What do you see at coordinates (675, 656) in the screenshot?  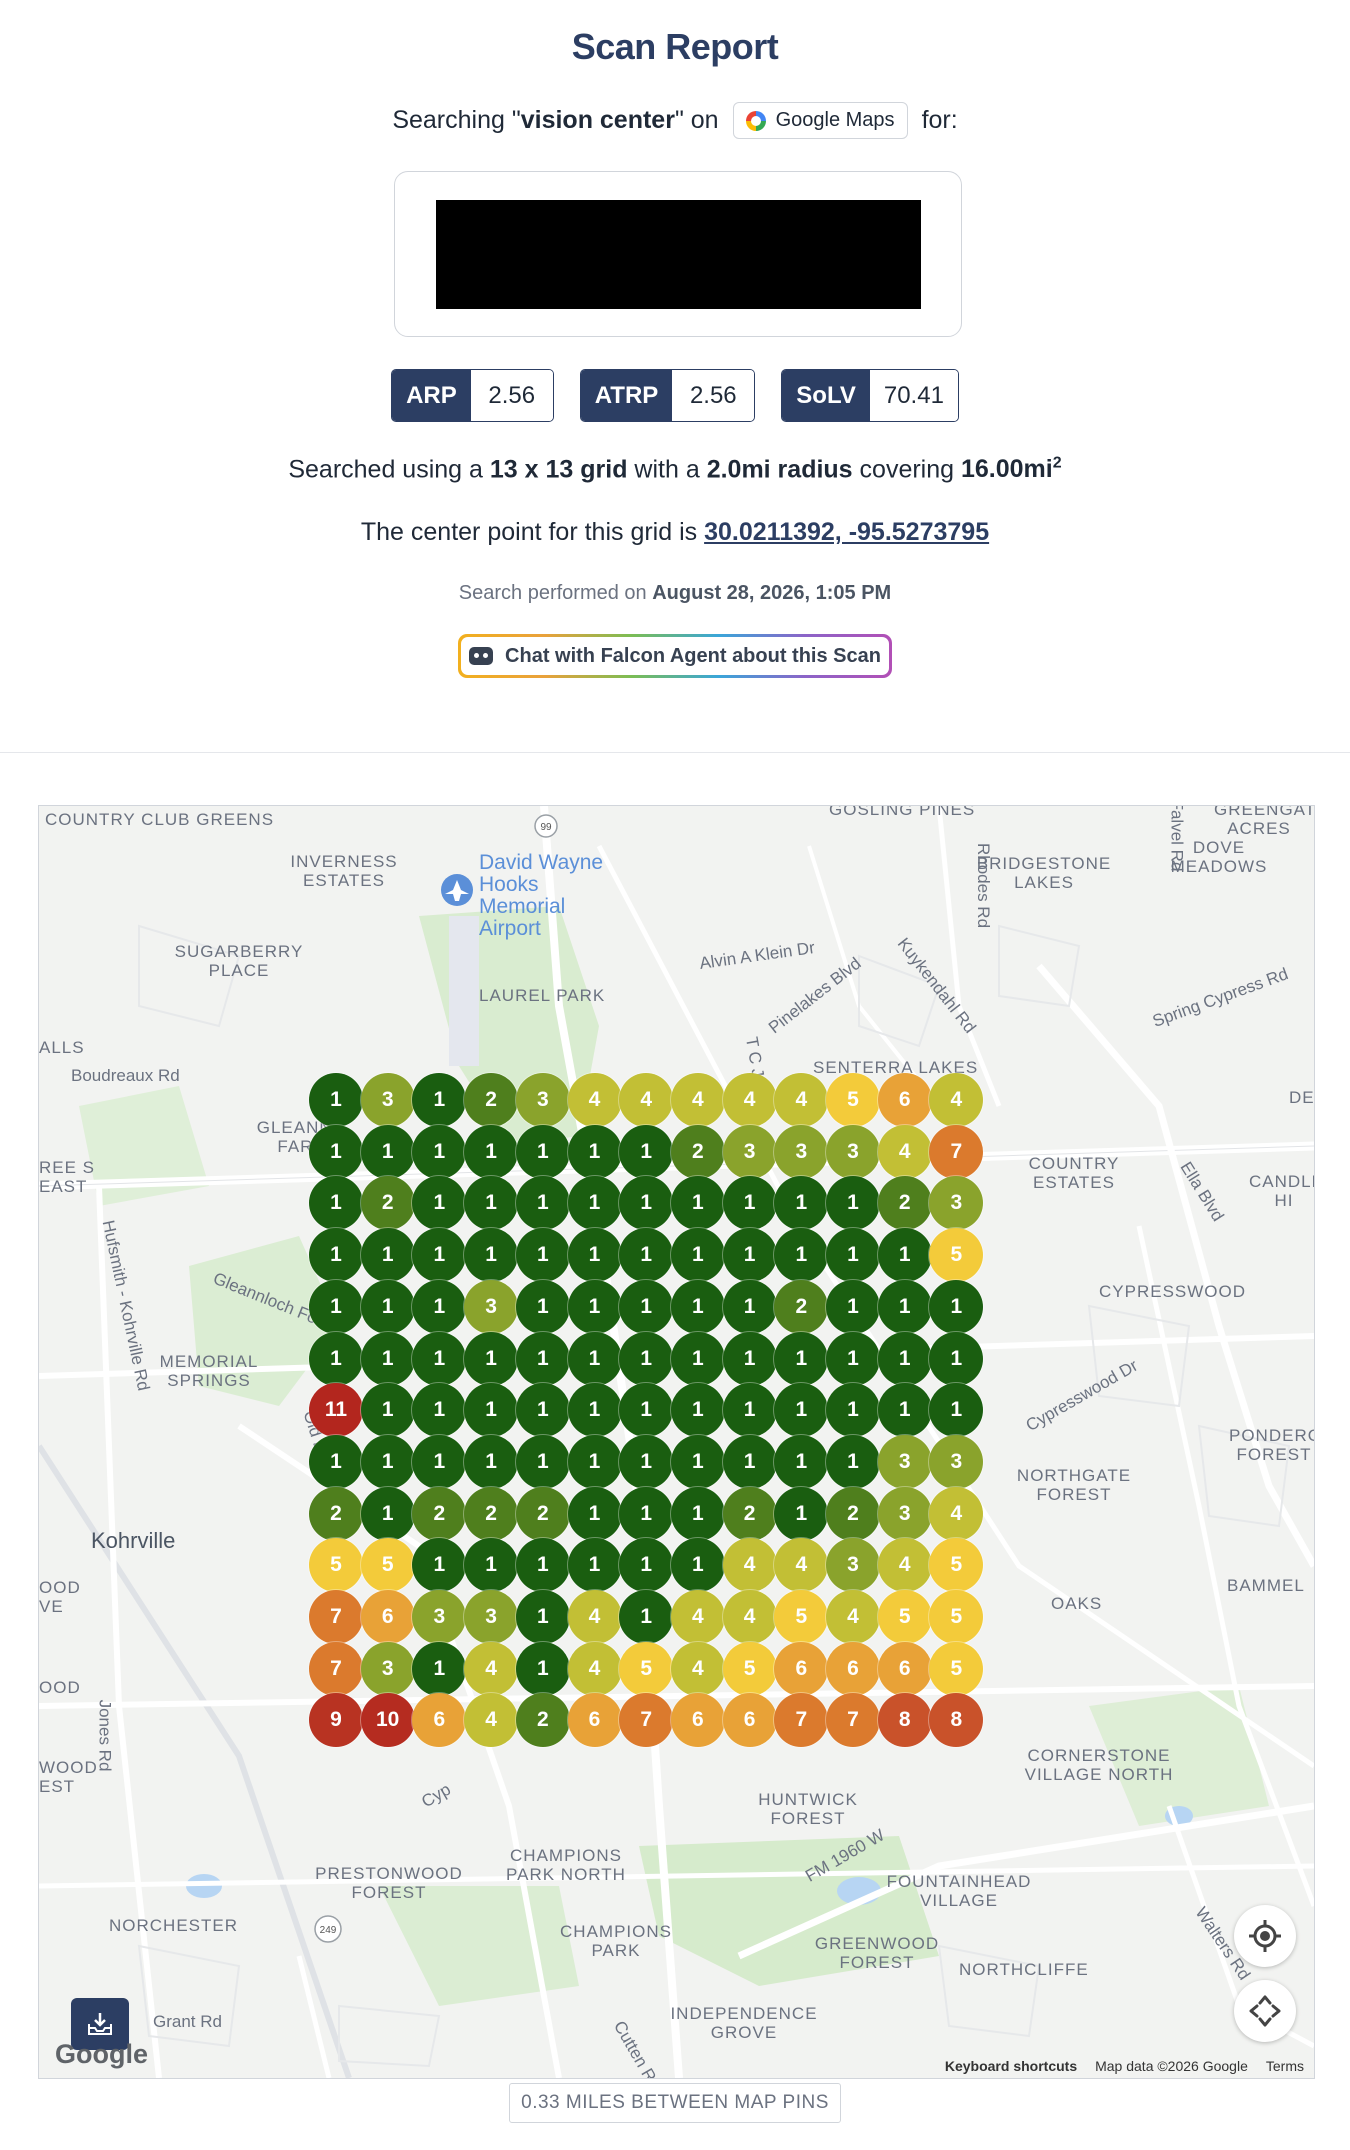 I see `chat-falcon-button: Chat with Falcon Agent about this Scan` at bounding box center [675, 656].